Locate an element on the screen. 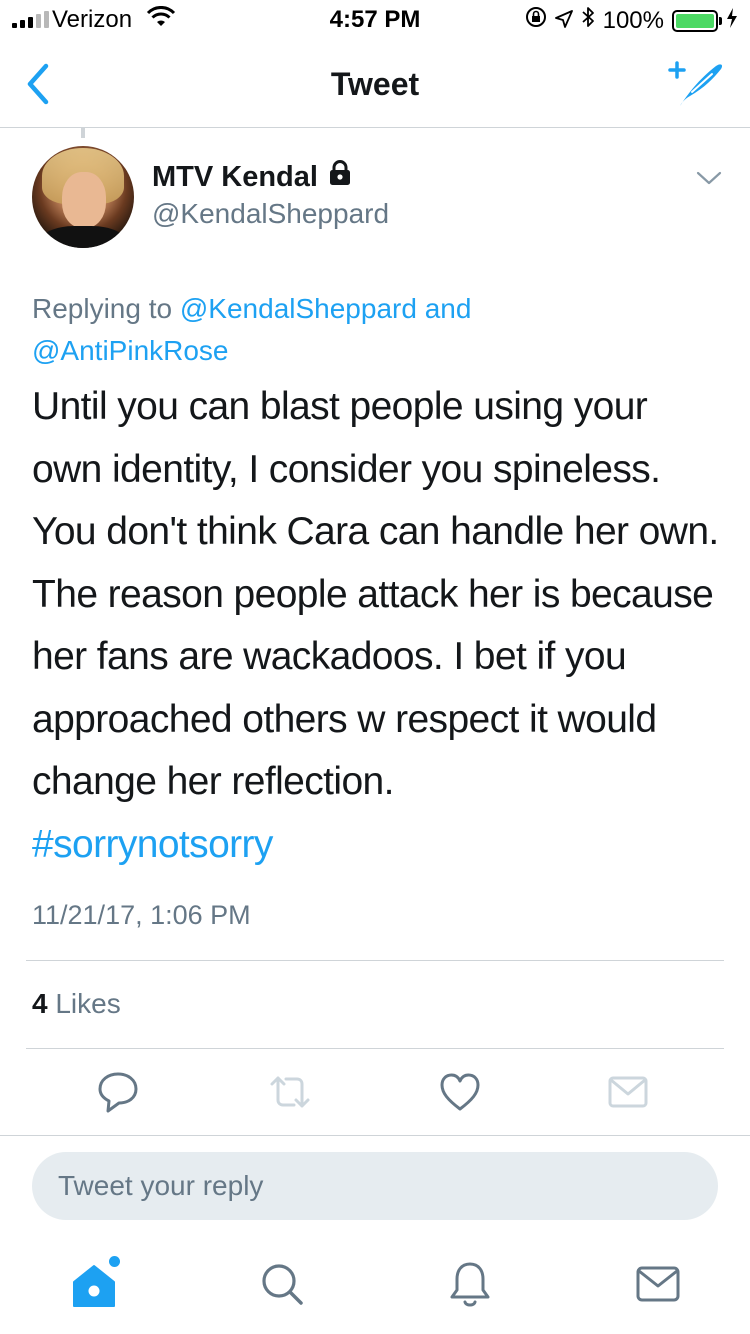 Image resolution: width=750 pixels, height=1334 pixels. mention-link: @AntiPinkRose is located at coordinates (130, 350).